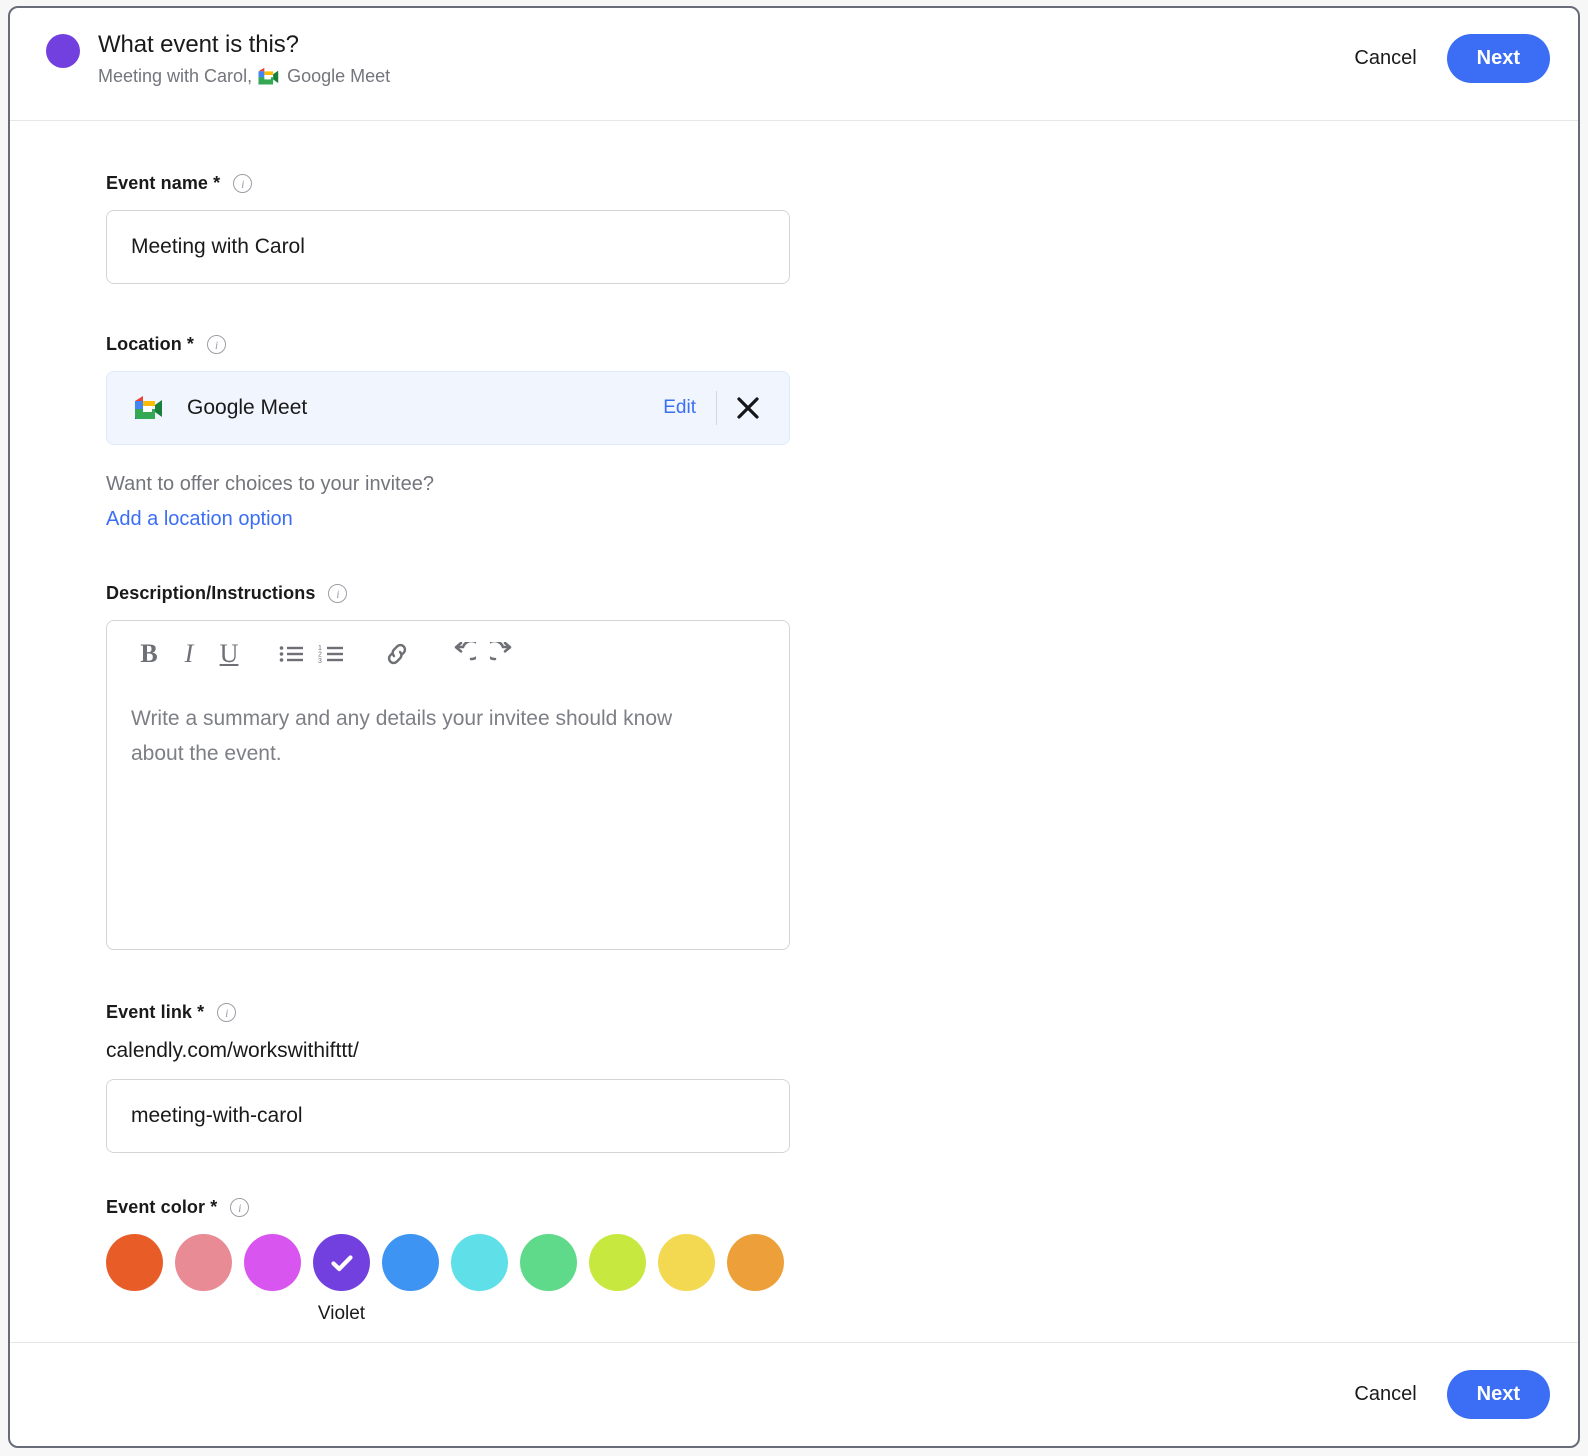 The image size is (1588, 1456). I want to click on undo-icon, so click(463, 654).